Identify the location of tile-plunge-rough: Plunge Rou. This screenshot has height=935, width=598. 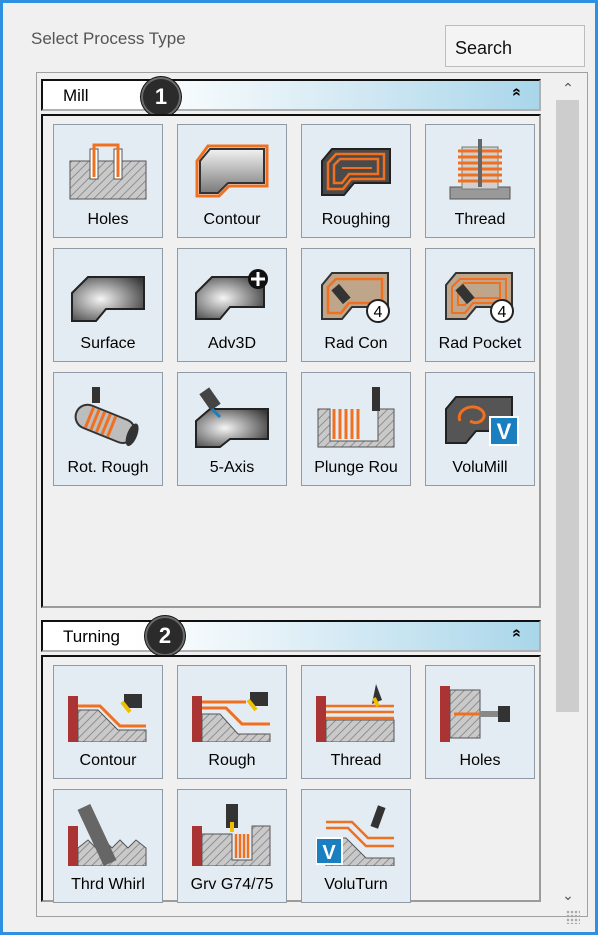
(356, 429).